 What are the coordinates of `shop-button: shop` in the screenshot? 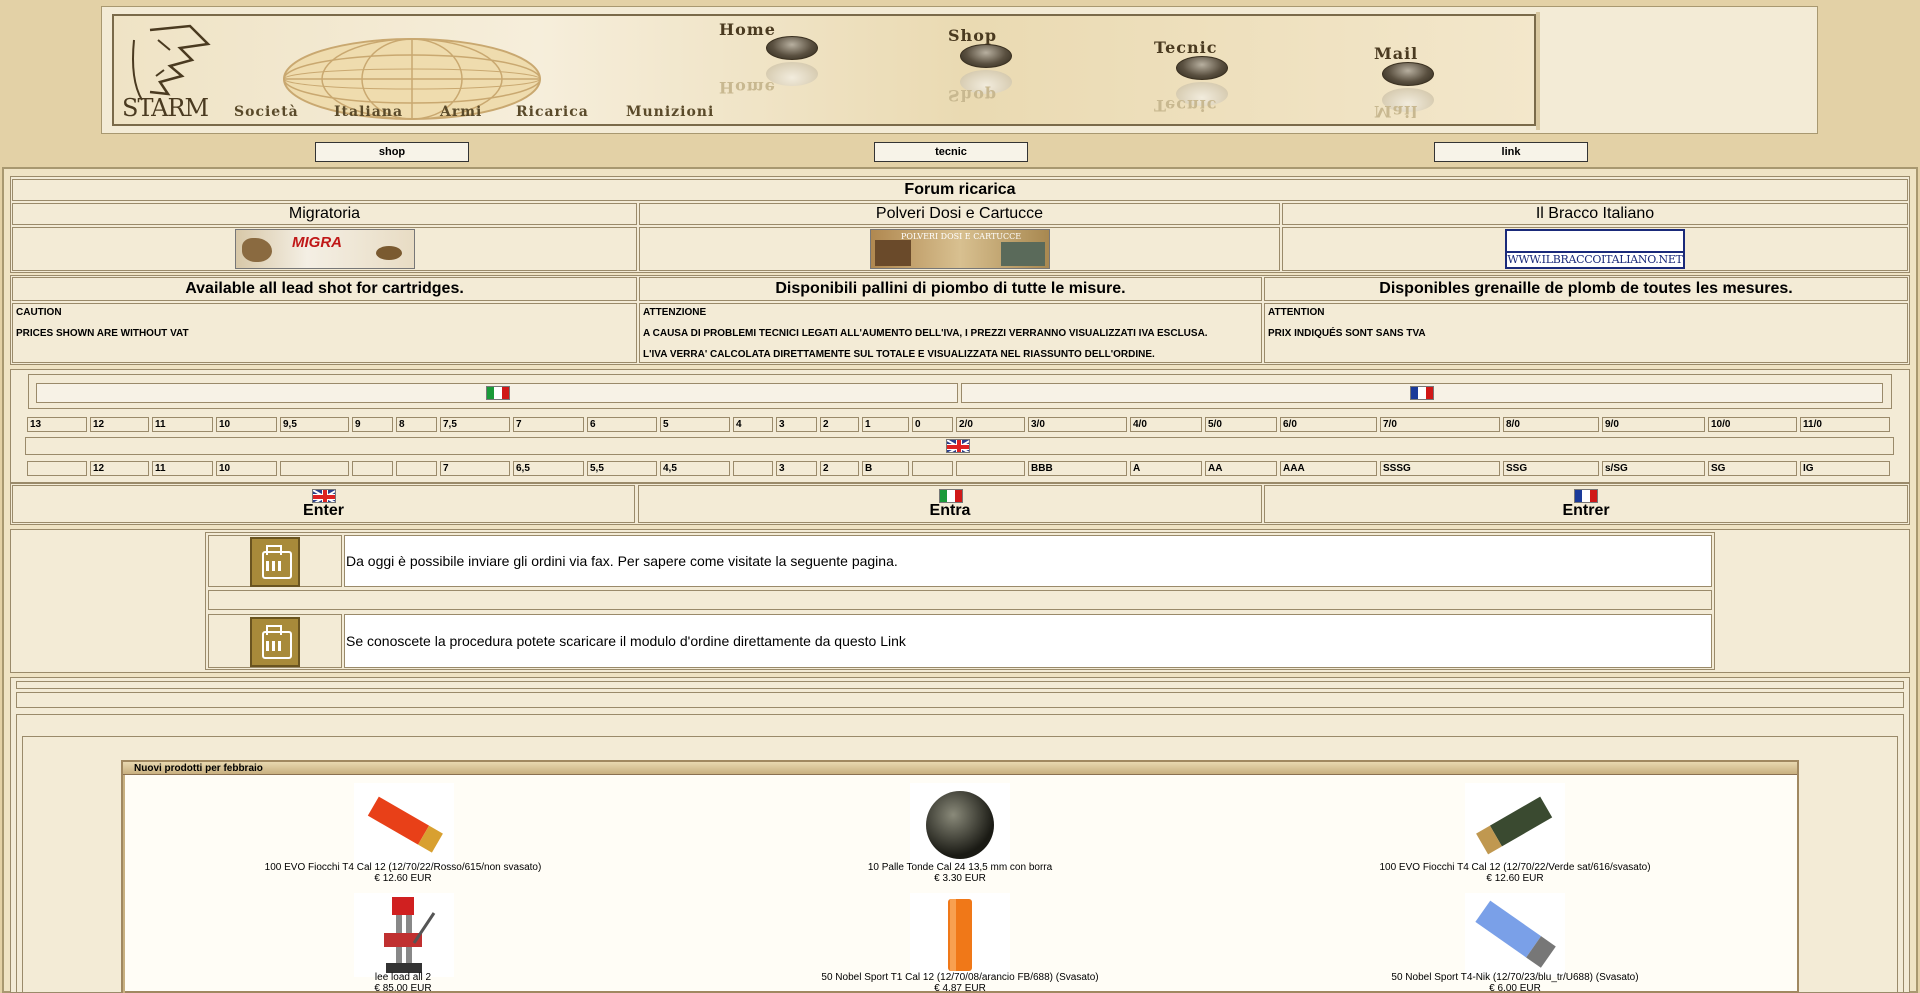 It's located at (392, 152).